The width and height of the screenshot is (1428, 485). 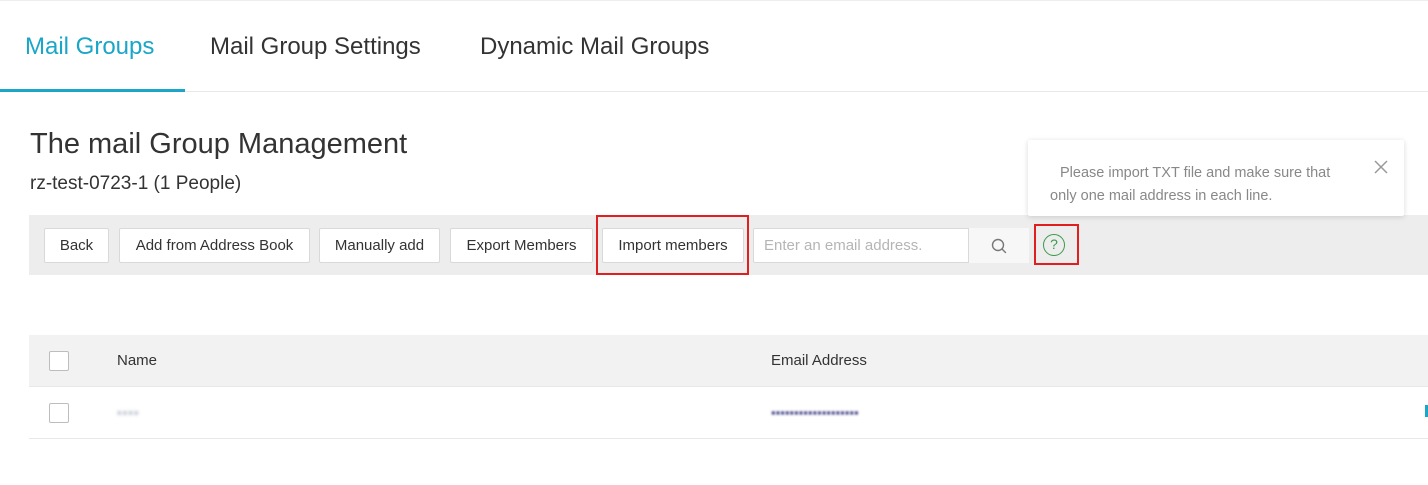 What do you see at coordinates (315, 47) in the screenshot?
I see `tab-mail-group-settings: Mail Group Settings` at bounding box center [315, 47].